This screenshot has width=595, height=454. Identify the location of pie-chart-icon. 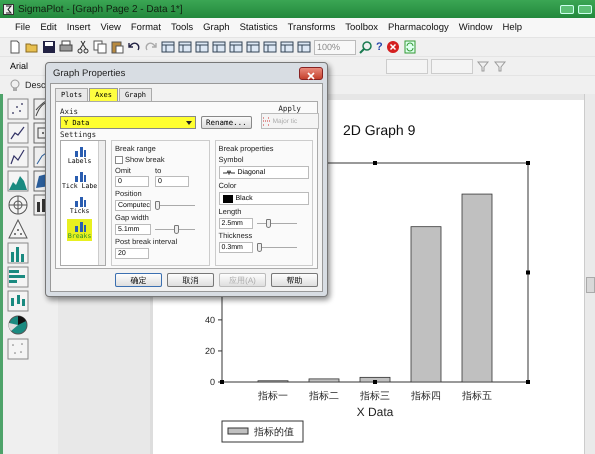
(18, 325).